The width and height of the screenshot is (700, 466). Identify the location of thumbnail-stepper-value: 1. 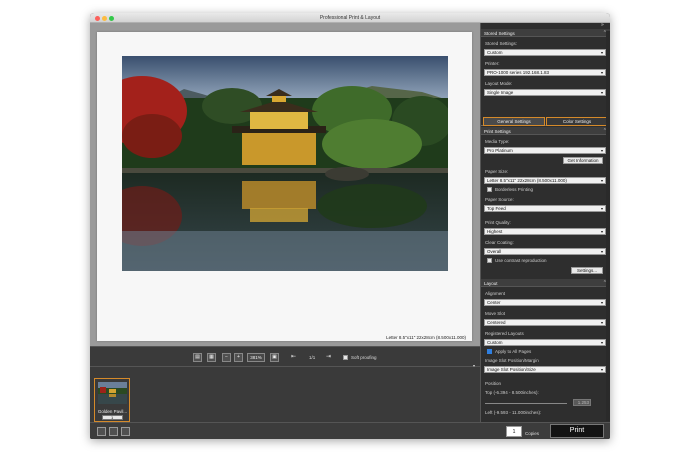
(112, 417).